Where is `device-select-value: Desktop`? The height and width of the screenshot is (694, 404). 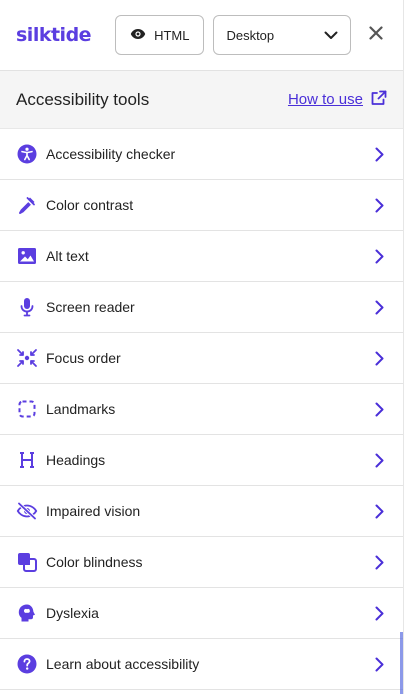
device-select-value: Desktop is located at coordinates (250, 35).